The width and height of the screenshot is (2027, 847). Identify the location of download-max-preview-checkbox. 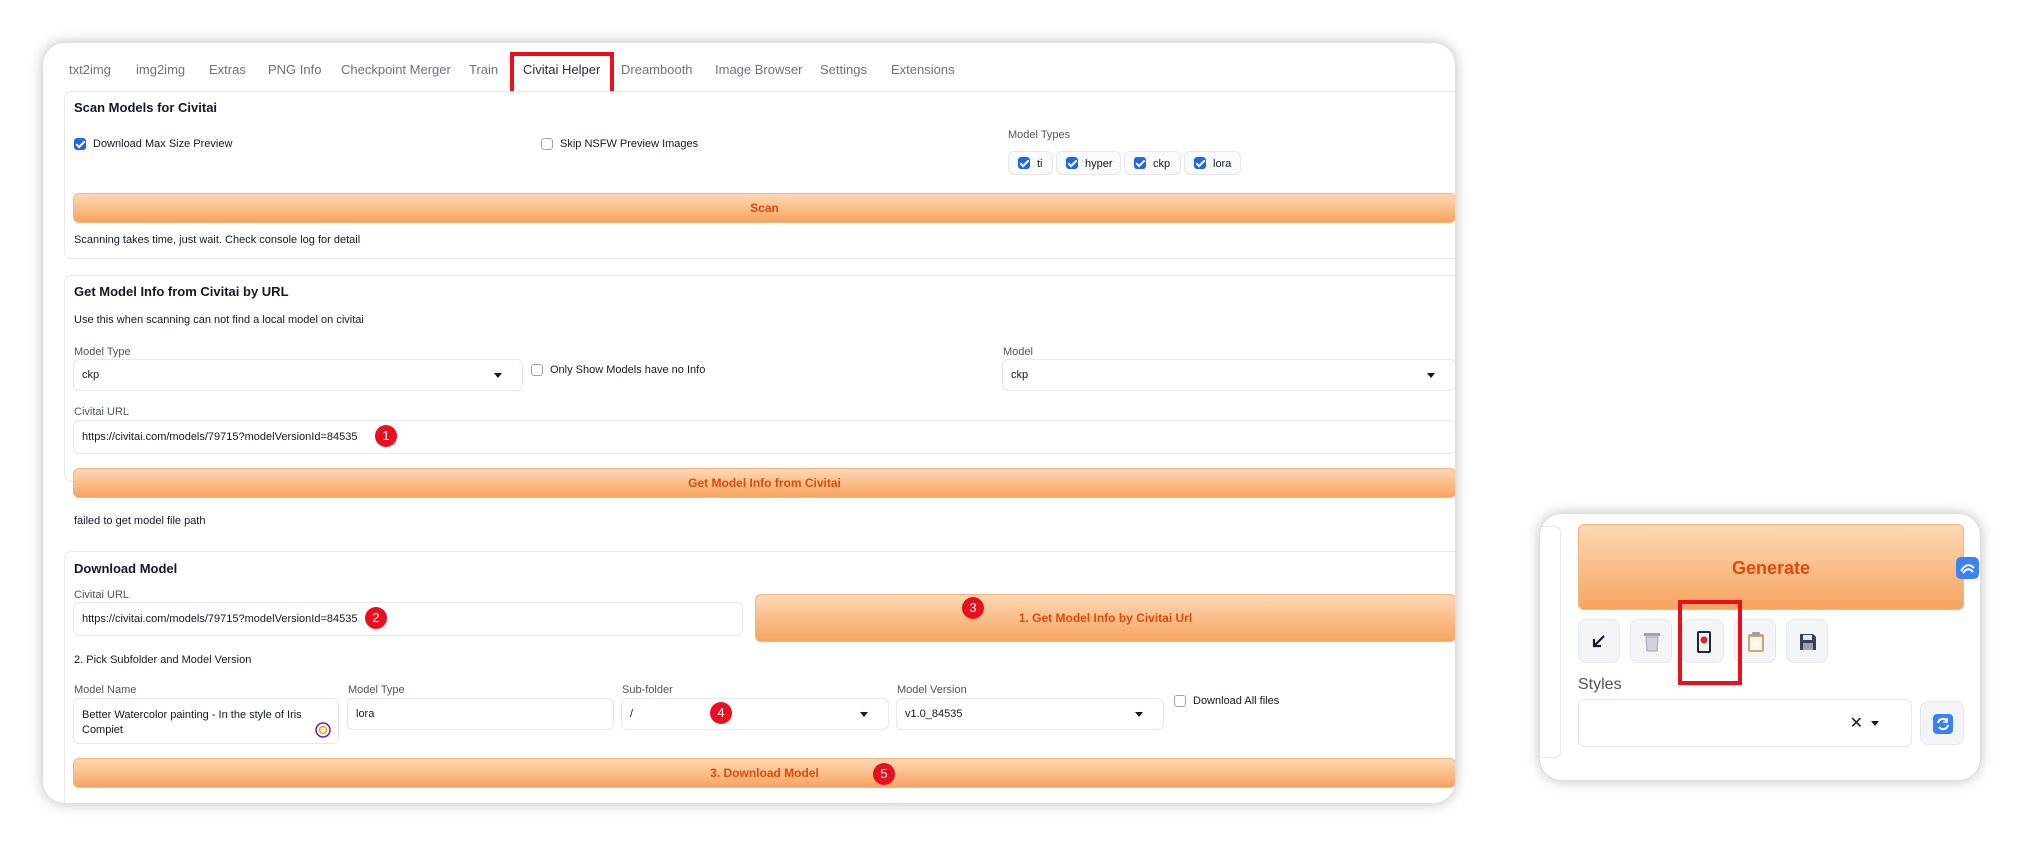
(80, 144).